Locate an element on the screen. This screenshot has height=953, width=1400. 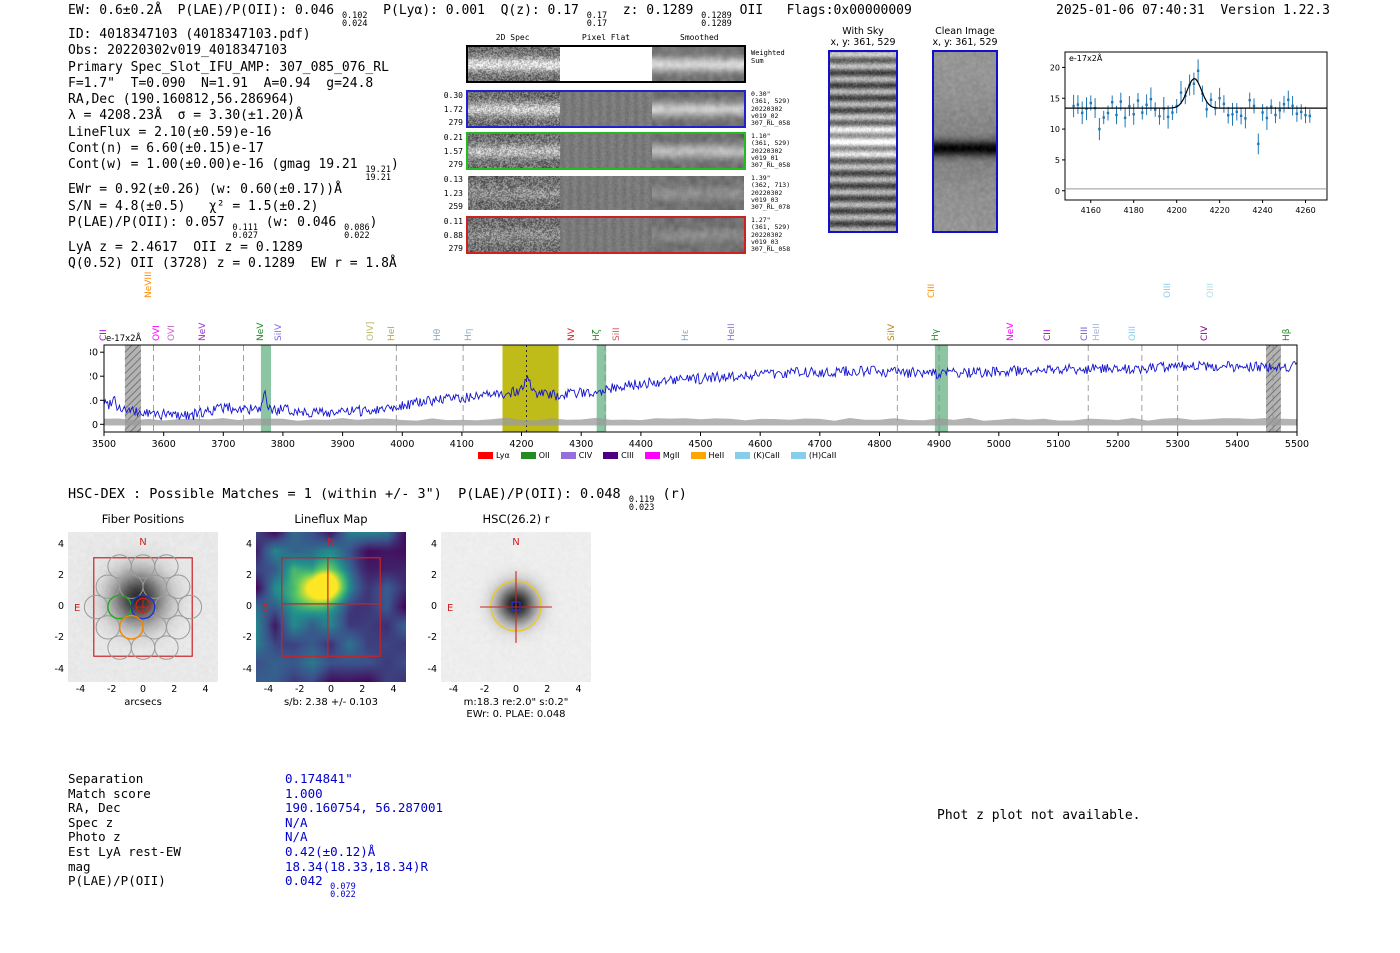
cutout-column-headers: 2D Spec Pixel Flat Smoothed is located at coordinates (606, 37).